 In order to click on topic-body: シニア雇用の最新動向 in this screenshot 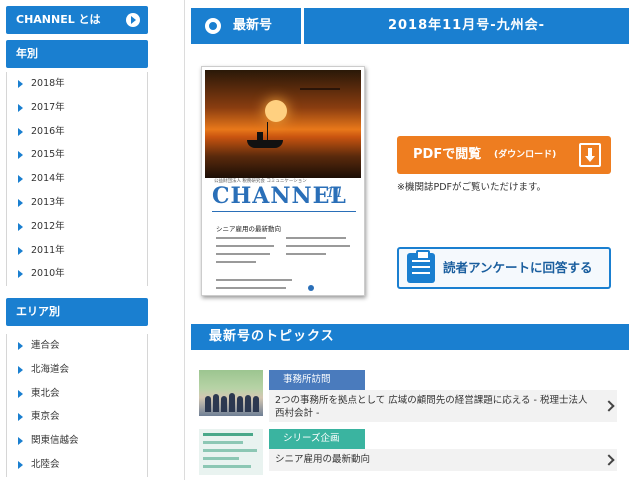, I will do `click(443, 460)`.